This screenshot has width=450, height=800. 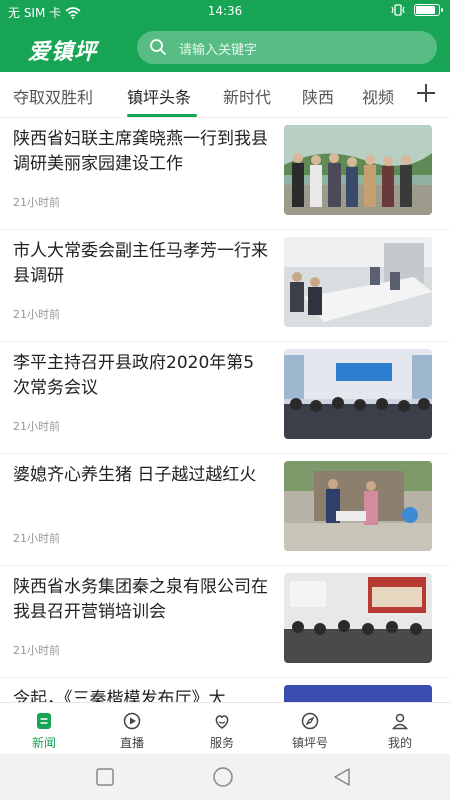 I want to click on app-header: 爱镇坪 请输入关键字, so click(x=225, y=48).